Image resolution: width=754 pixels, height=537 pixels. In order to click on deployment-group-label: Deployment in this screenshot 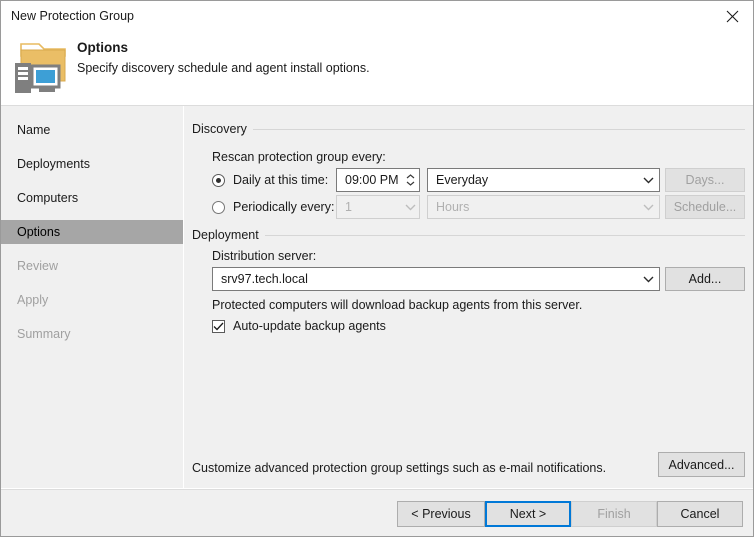, I will do `click(228, 235)`.